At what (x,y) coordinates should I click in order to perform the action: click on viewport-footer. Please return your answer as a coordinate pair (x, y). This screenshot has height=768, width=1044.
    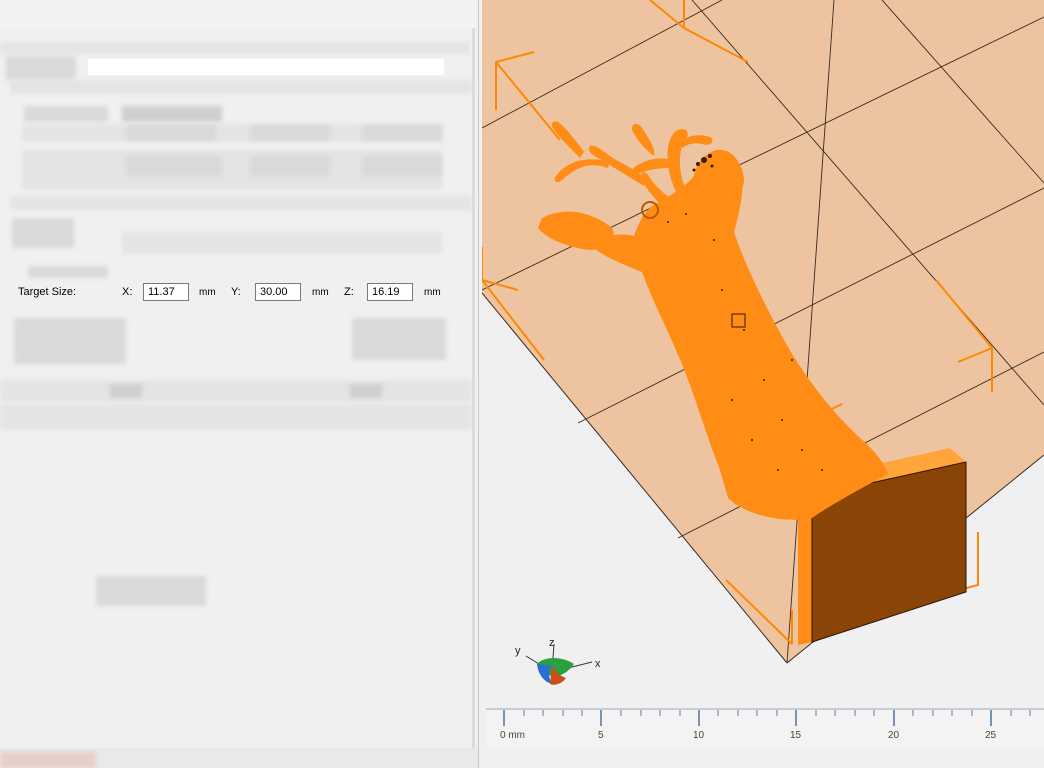
    Looking at the image, I should click on (763, 758).